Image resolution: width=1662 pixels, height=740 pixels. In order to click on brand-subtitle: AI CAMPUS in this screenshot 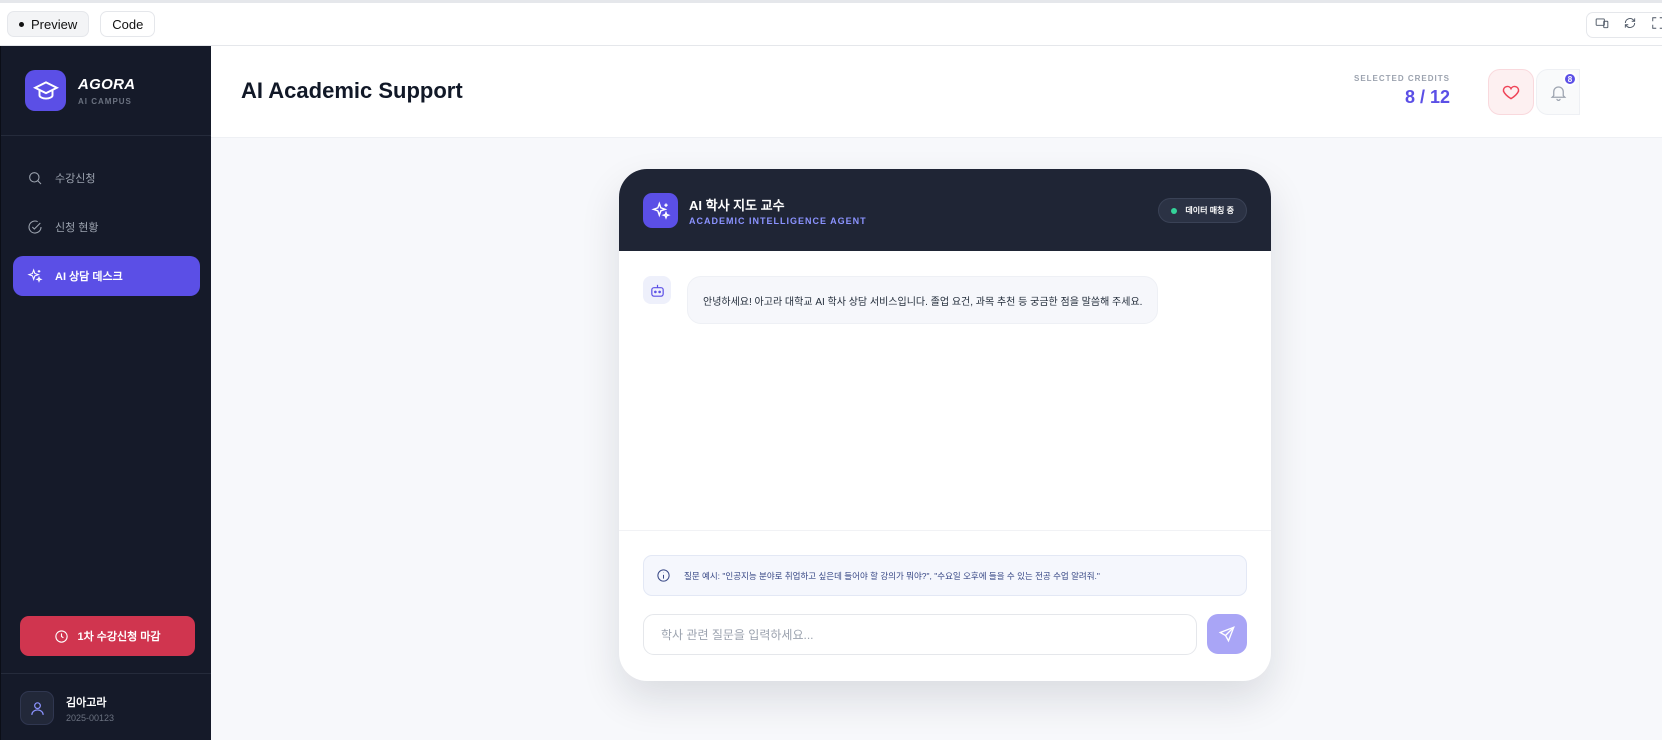, I will do `click(105, 101)`.